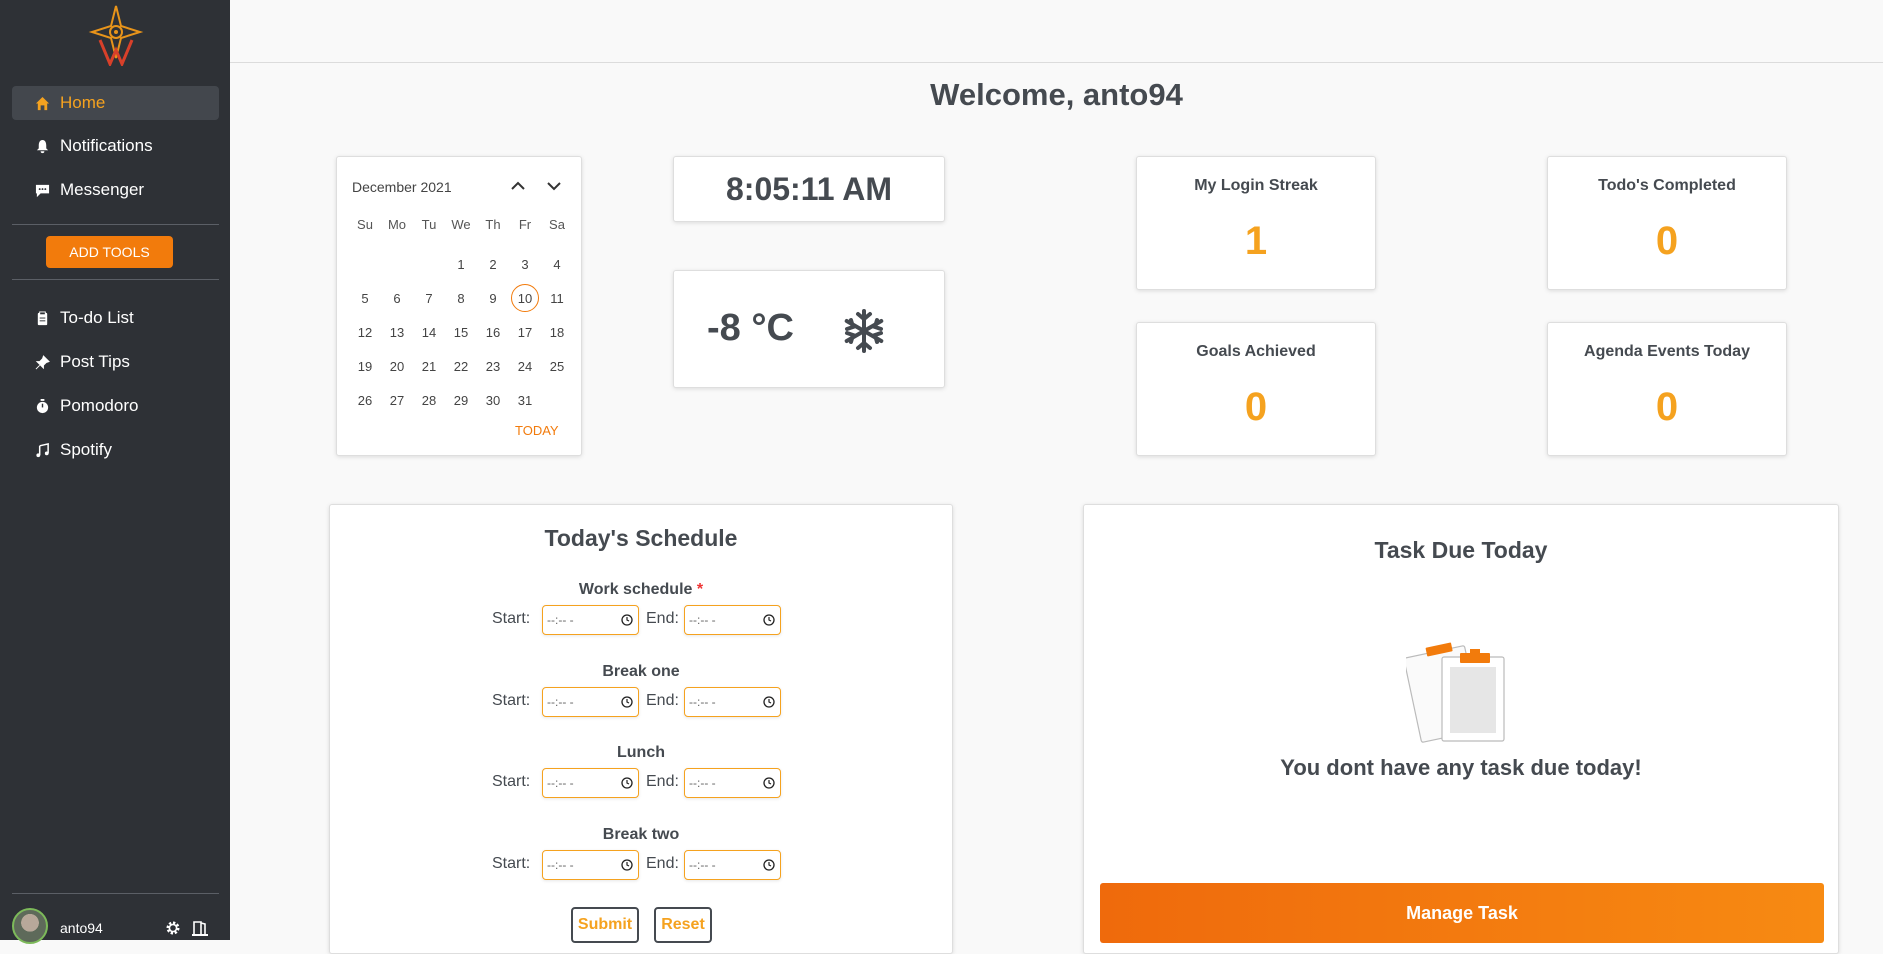 The width and height of the screenshot is (1883, 954). Describe the element at coordinates (397, 400) in the screenshot. I see `calendar-day: 27` at that location.